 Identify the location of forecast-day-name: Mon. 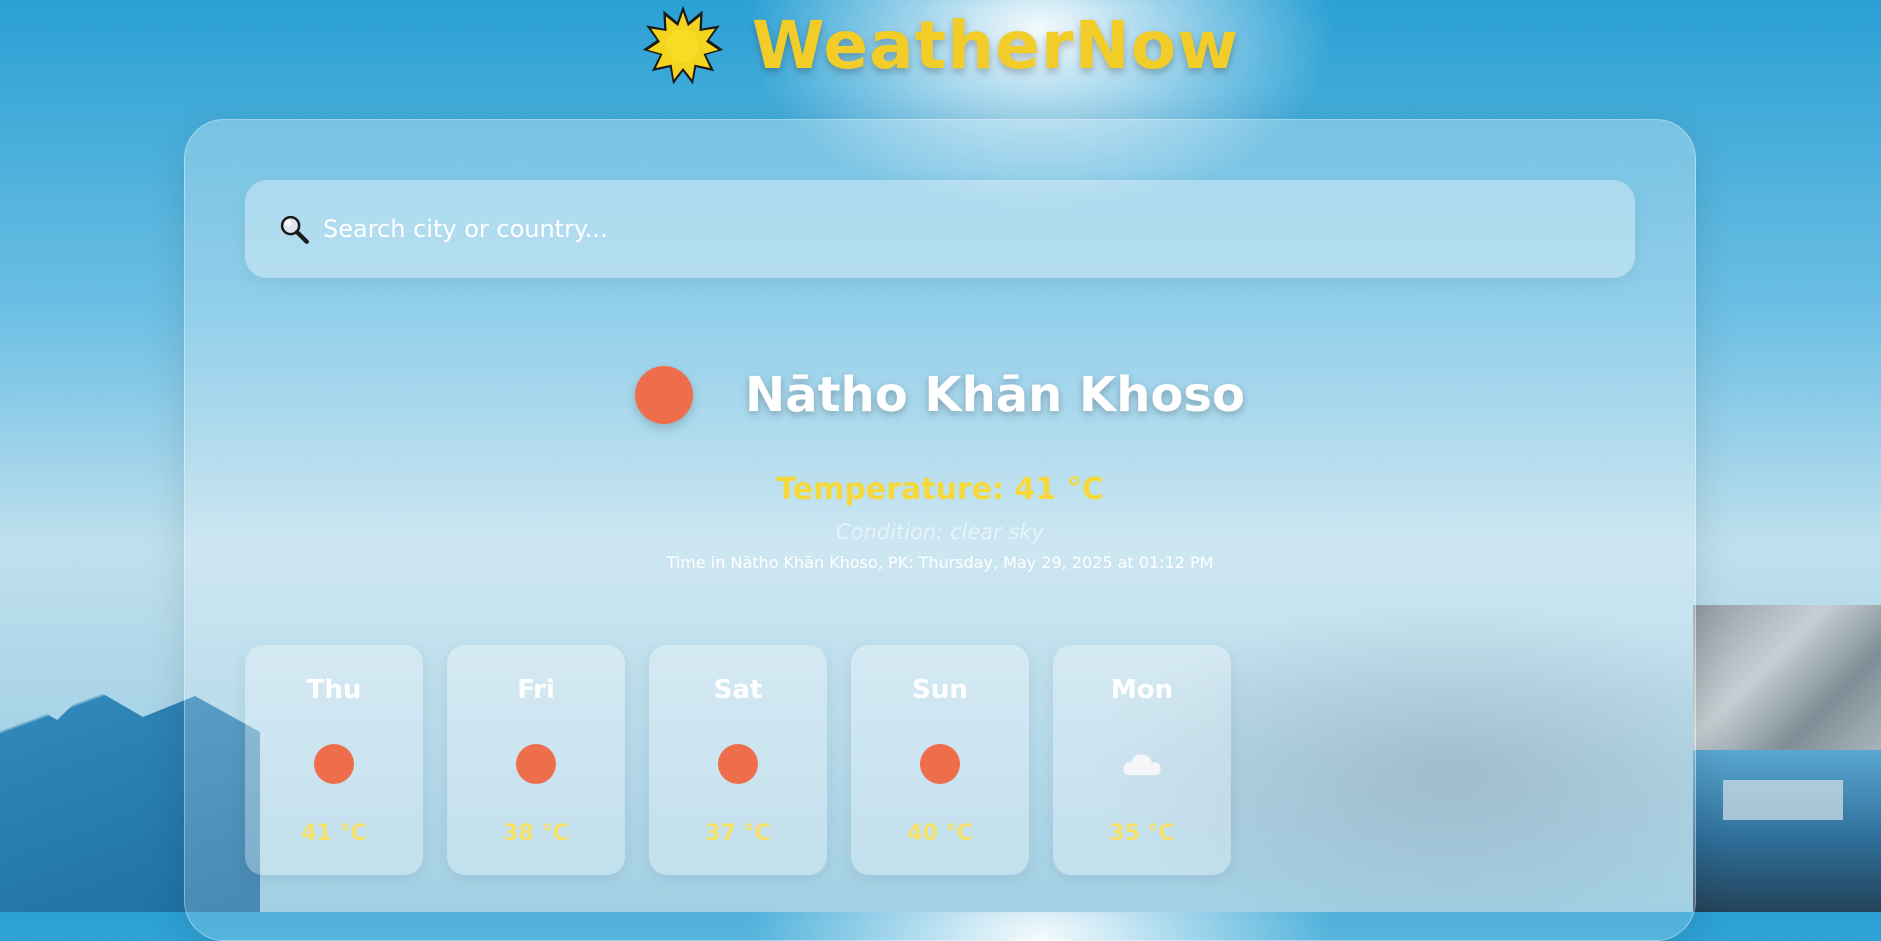
(1142, 690).